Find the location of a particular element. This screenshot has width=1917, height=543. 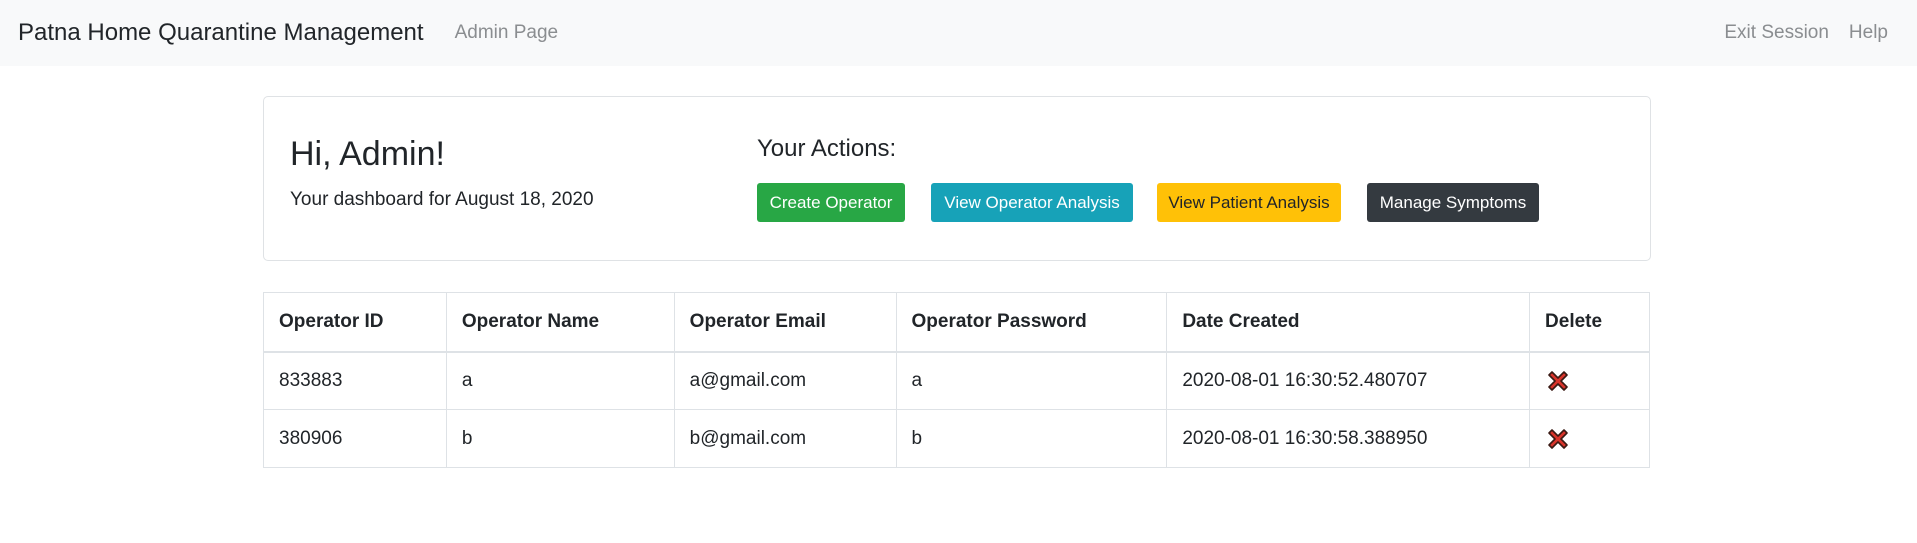

operator-id-cell: 380906 is located at coordinates (355, 438).